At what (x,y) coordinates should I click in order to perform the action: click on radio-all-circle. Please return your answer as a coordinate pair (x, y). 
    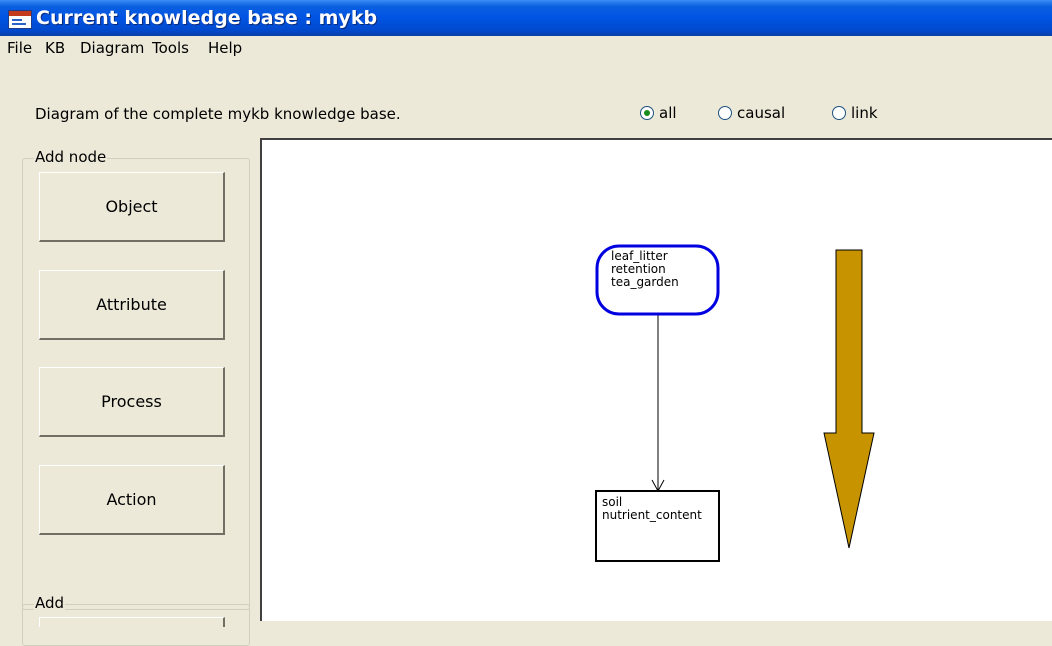
    Looking at the image, I should click on (647, 113).